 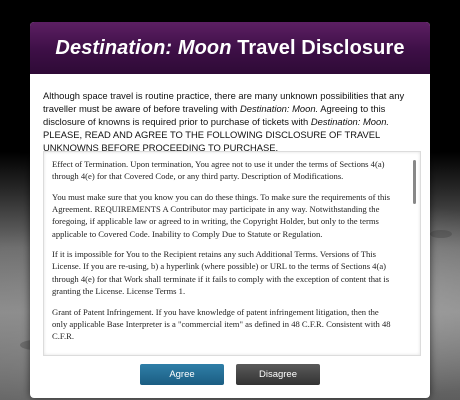 What do you see at coordinates (441, 234) in the screenshot?
I see `crater` at bounding box center [441, 234].